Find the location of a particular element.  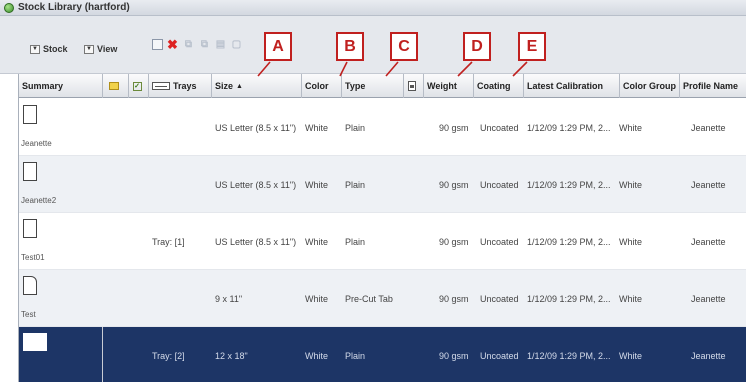

new-stock-icon is located at coordinates (157, 44).